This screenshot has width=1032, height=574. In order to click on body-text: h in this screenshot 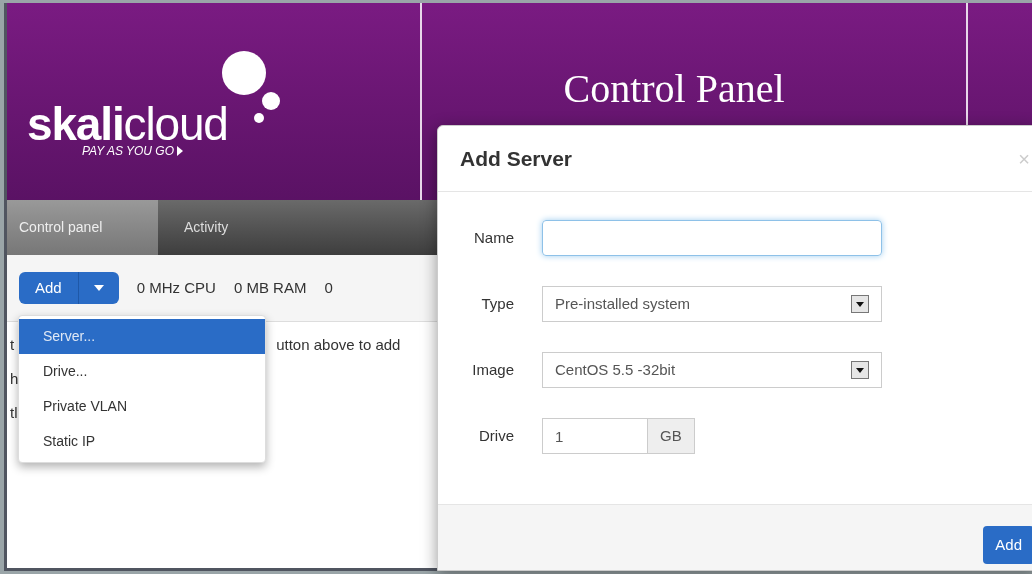, I will do `click(14, 378)`.